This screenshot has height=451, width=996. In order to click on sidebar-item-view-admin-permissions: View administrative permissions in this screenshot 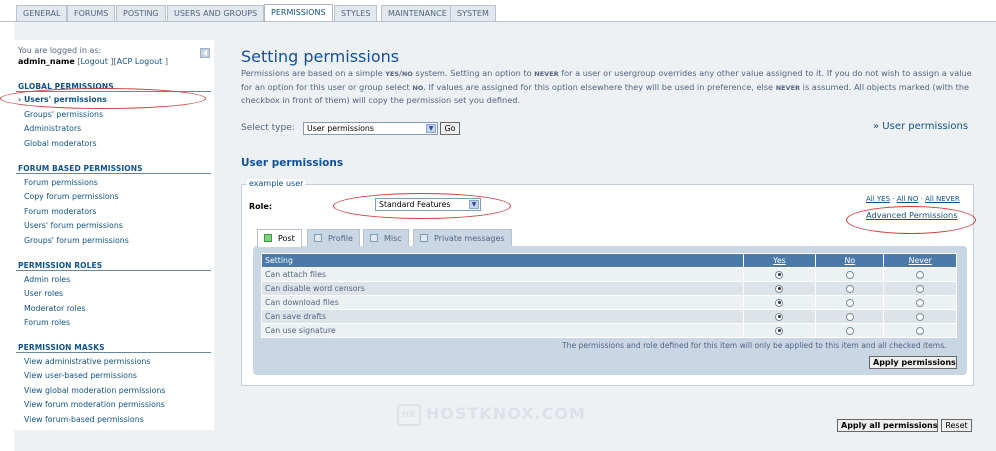, I will do `click(87, 361)`.